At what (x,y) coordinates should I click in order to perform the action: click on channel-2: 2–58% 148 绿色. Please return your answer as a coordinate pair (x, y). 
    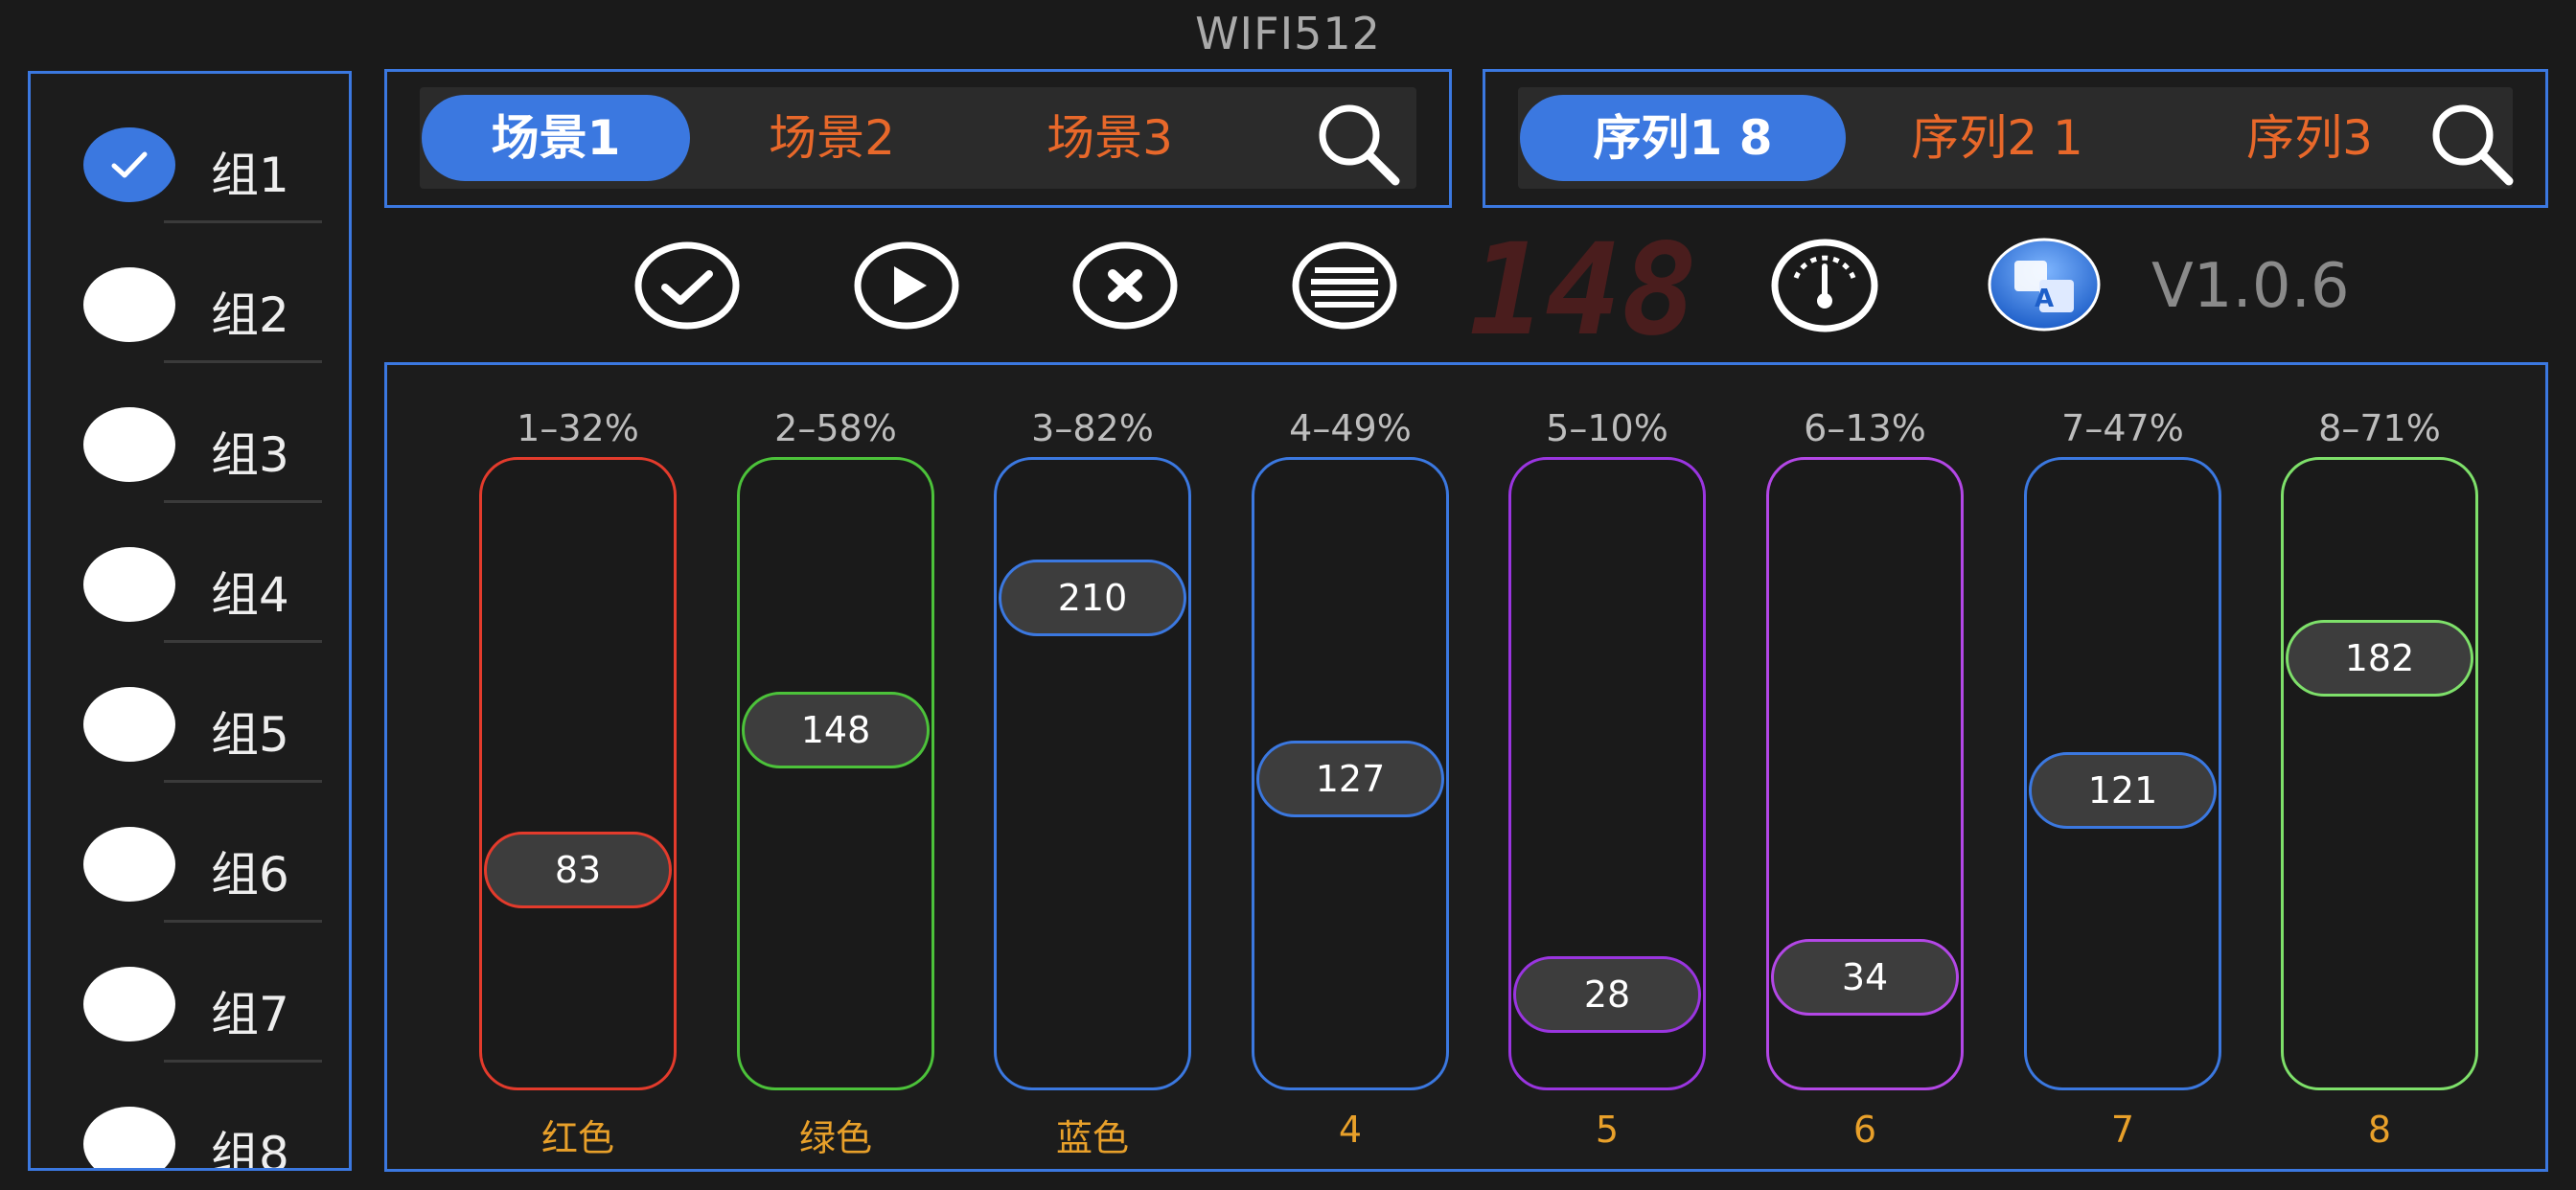
    Looking at the image, I should click on (835, 770).